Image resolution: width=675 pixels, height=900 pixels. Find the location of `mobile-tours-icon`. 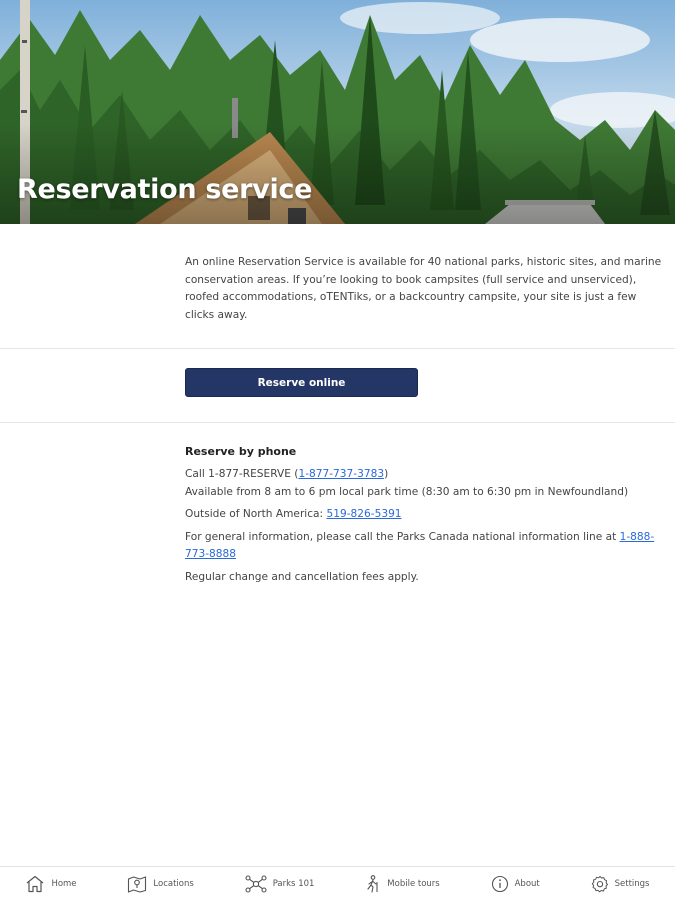

mobile-tours-icon is located at coordinates (372, 883).